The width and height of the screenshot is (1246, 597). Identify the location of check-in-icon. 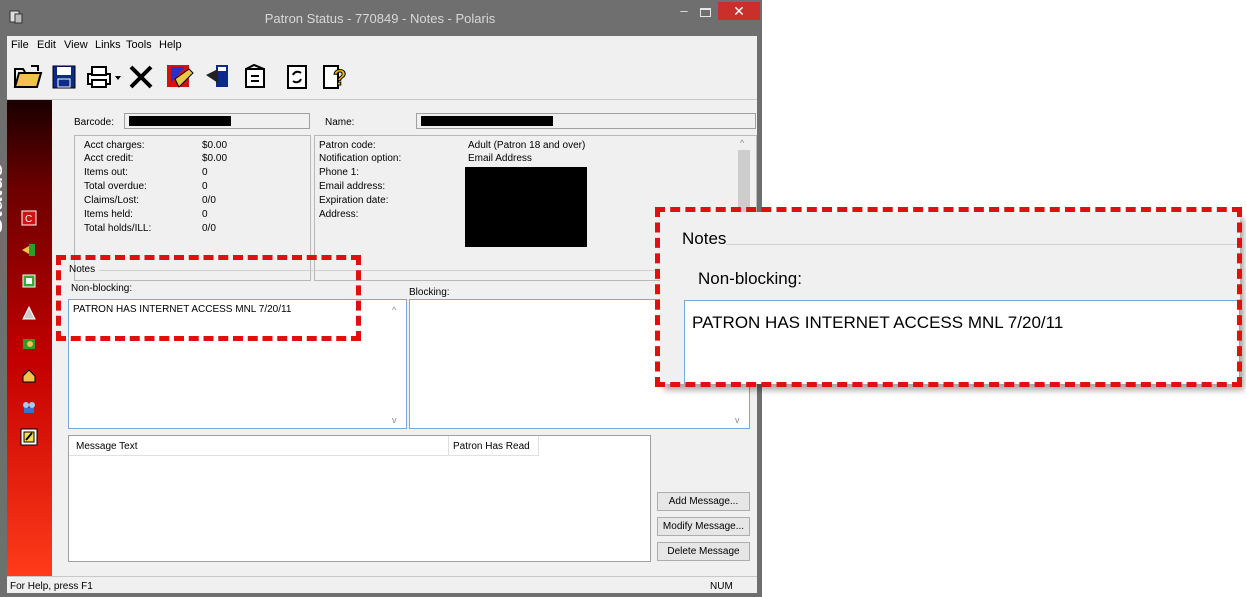
(180, 77).